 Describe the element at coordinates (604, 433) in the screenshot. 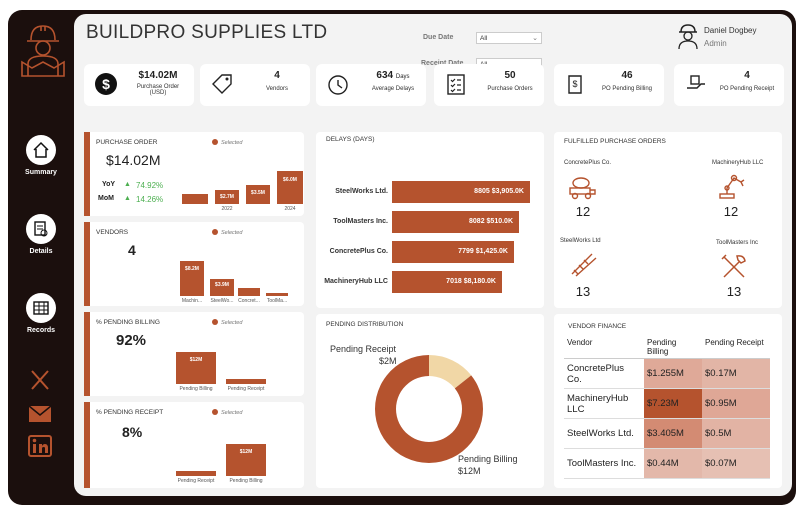

I see `vendor-cell: SteelWorks Ltd.` at that location.